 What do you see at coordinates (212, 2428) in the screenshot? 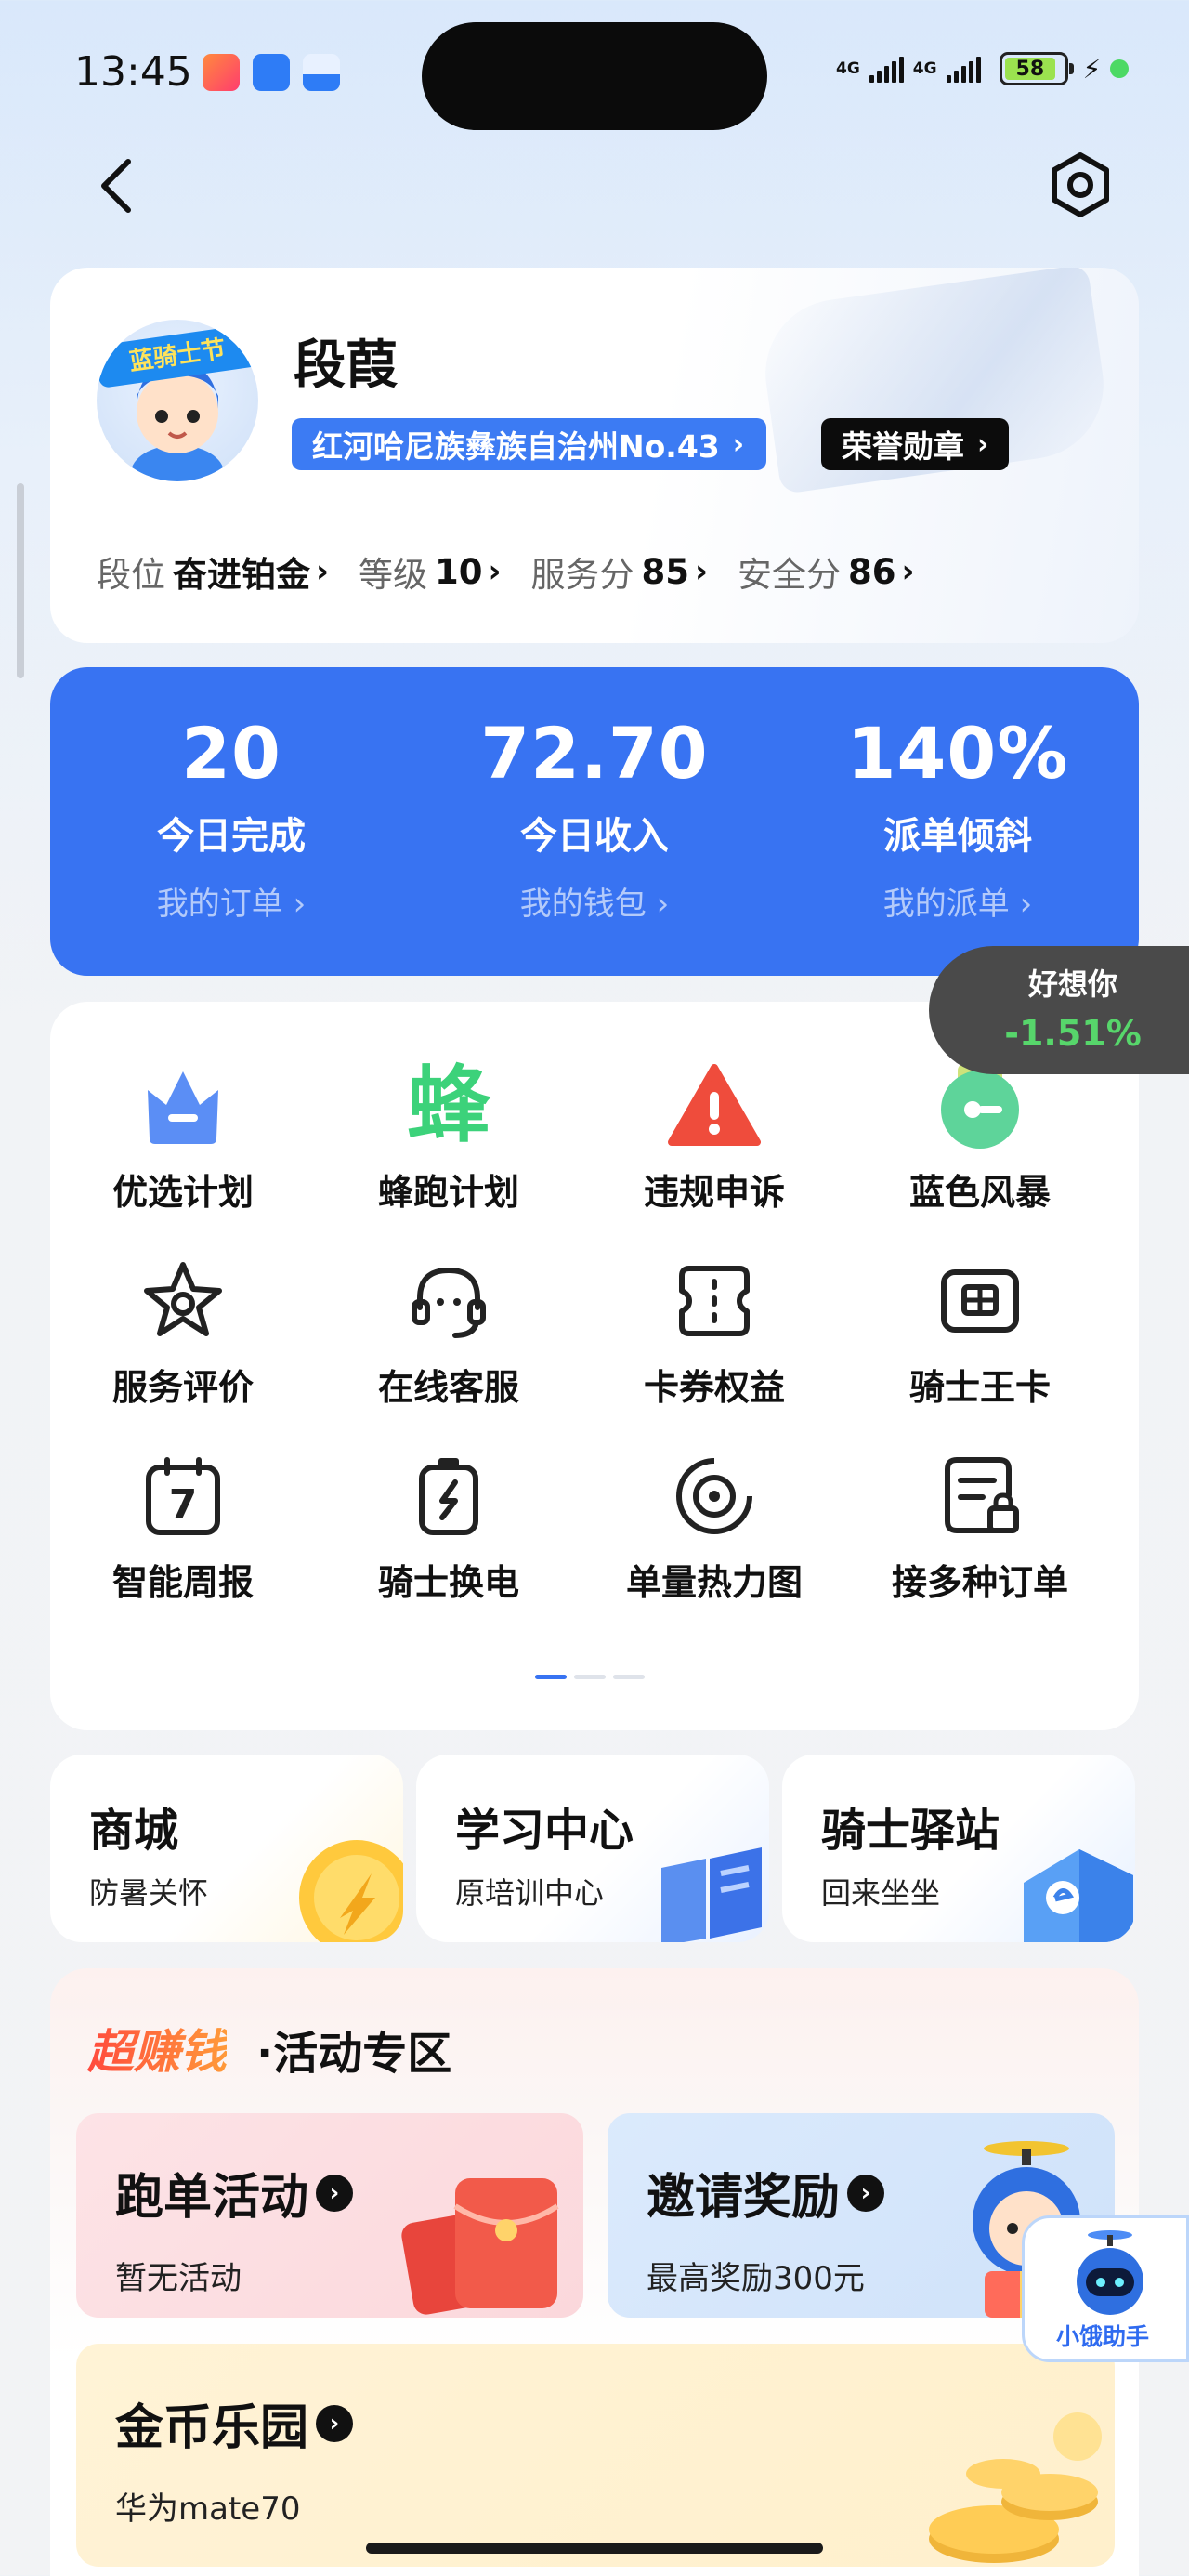
I see `activity-title: 金币乐园` at bounding box center [212, 2428].